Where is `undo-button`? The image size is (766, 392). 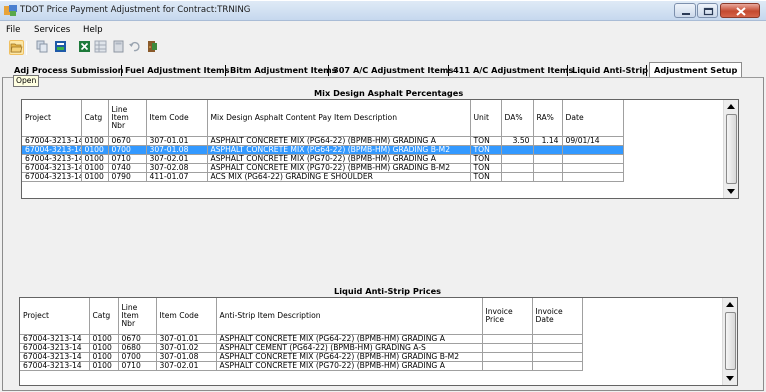 undo-button is located at coordinates (135, 47).